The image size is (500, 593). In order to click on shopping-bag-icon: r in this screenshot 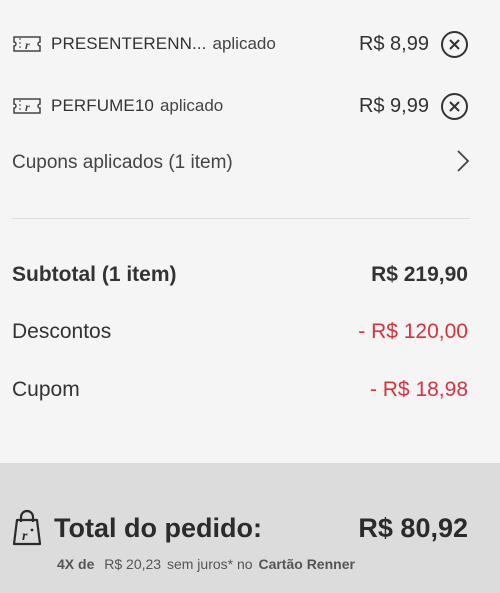, I will do `click(27, 528)`.